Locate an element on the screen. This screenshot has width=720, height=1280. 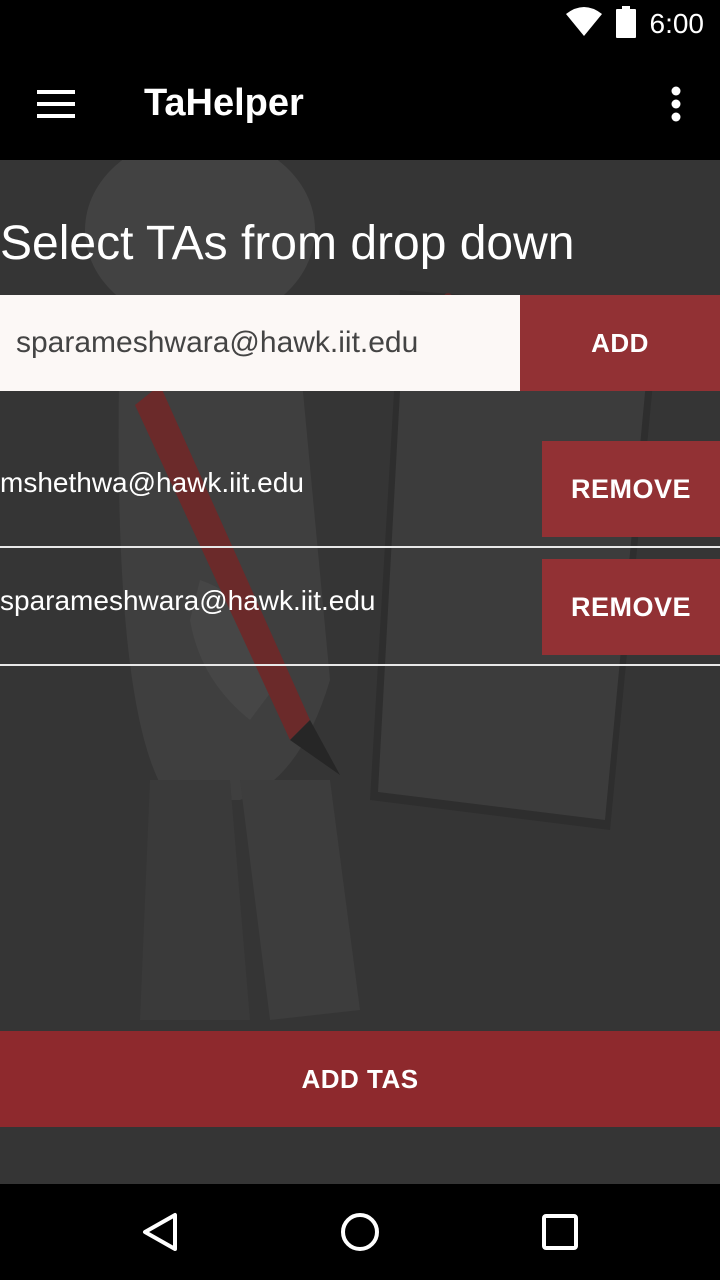
ta-dropdown: sparameshwara@hawk.iit.edu is located at coordinates (260, 343).